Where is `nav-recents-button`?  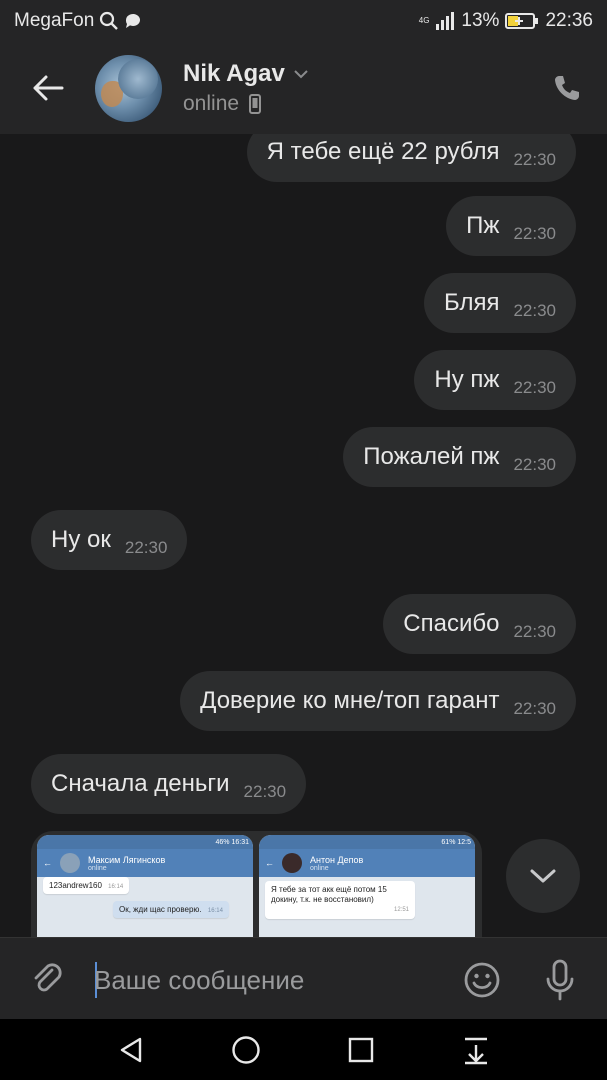 nav-recents-button is located at coordinates (361, 1050).